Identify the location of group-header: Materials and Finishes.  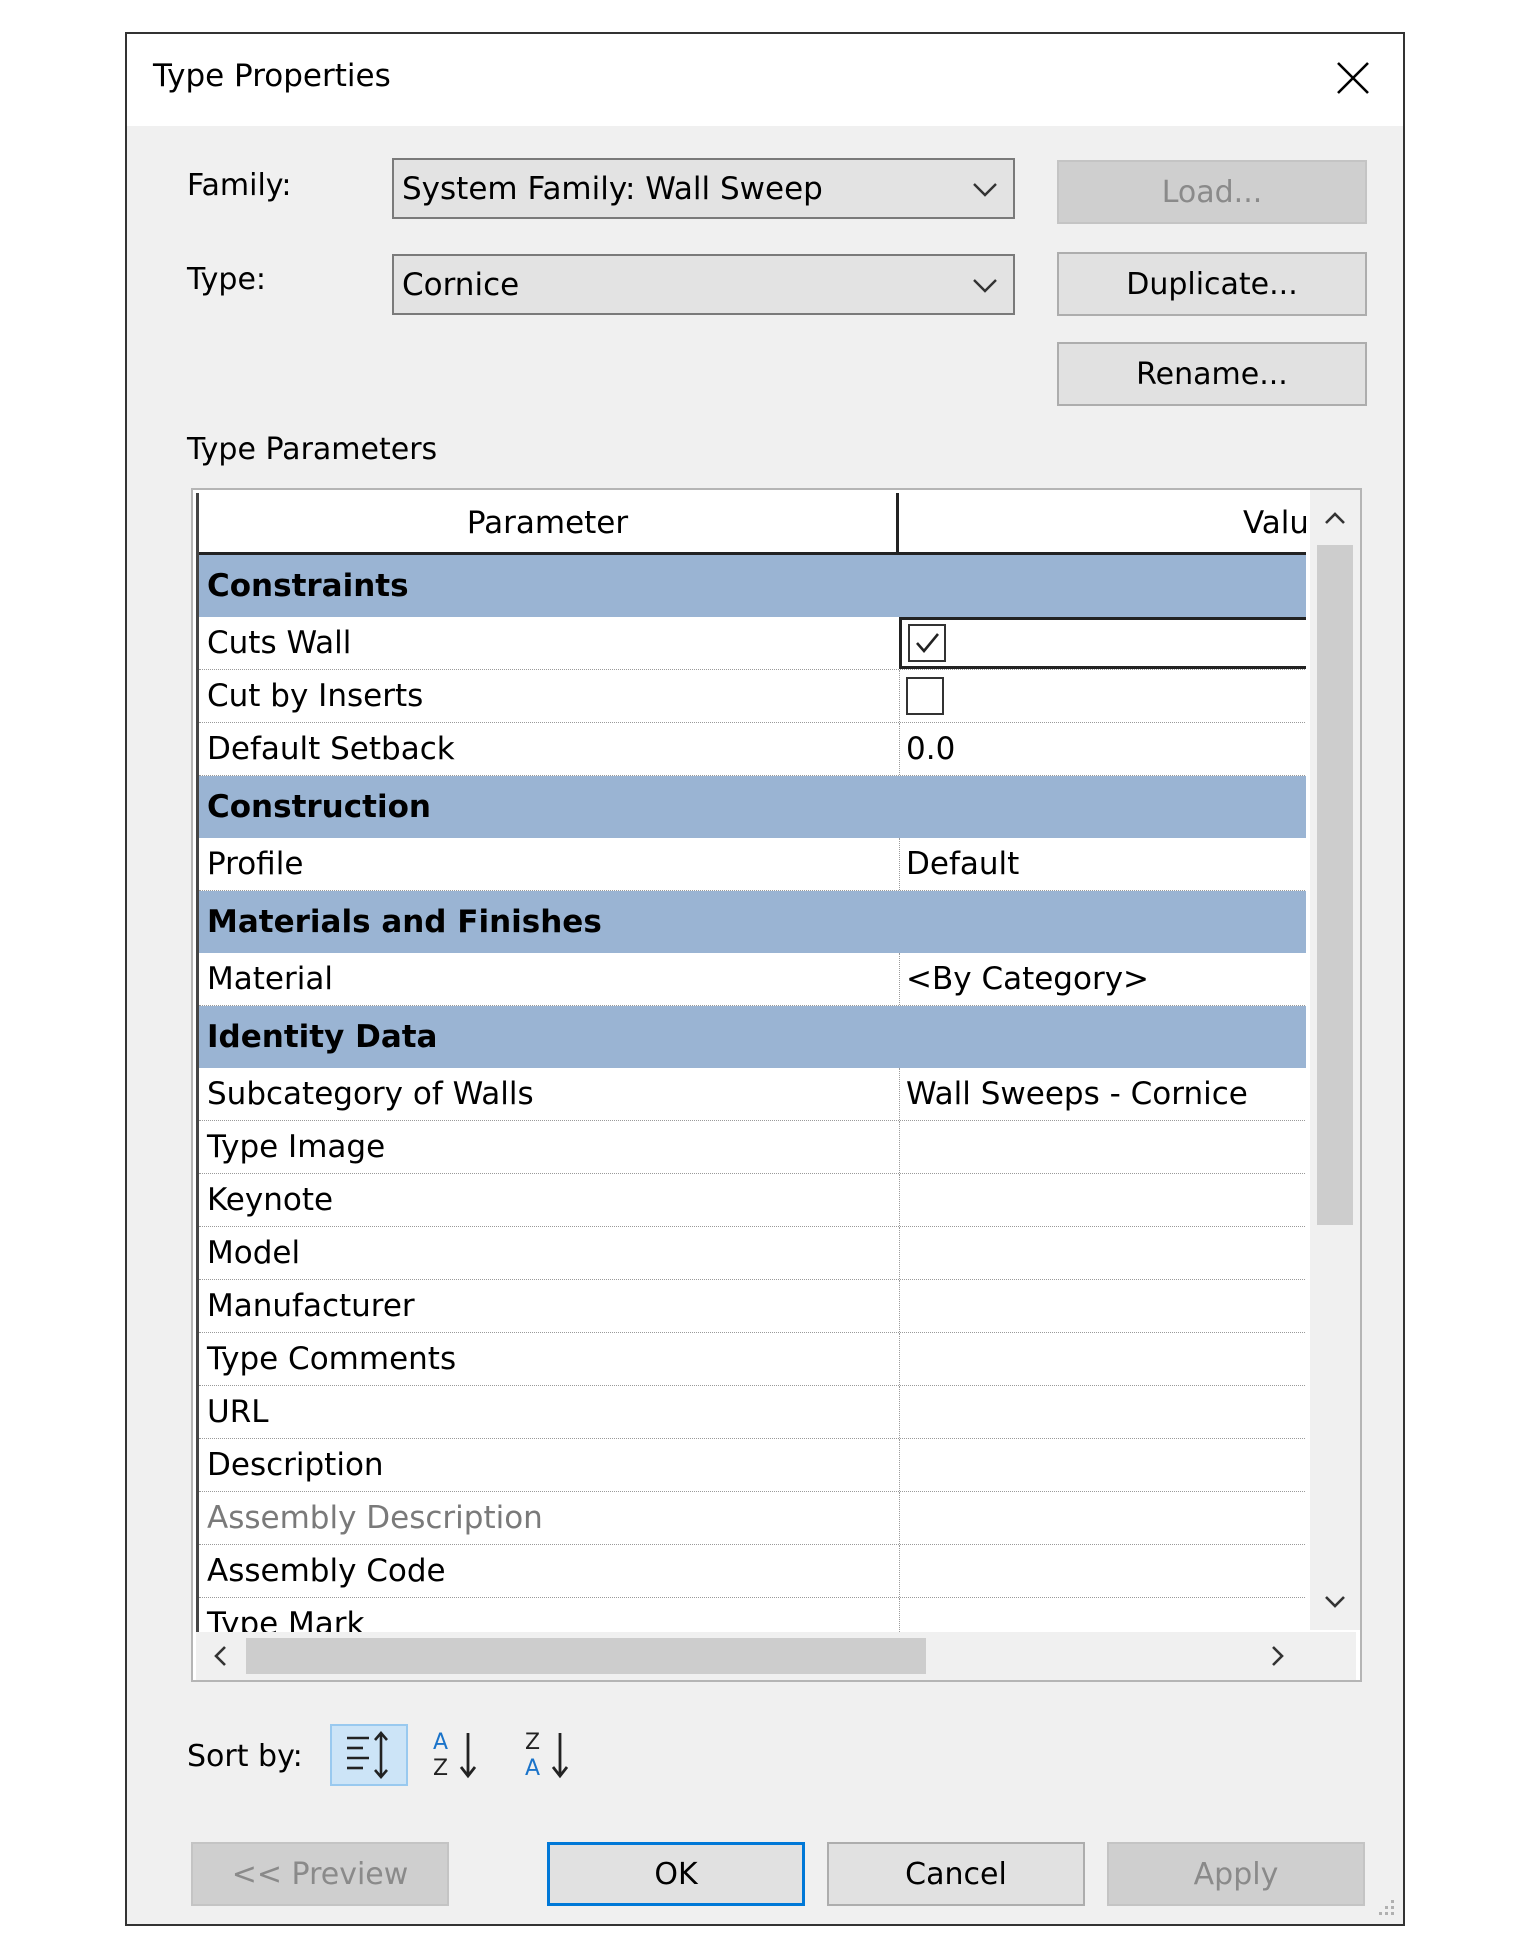
(752, 922).